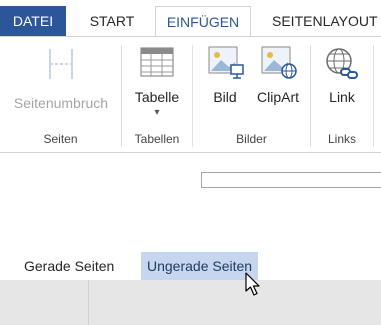 The height and width of the screenshot is (325, 381). What do you see at coordinates (61, 103) in the screenshot?
I see `page-break-label: Seitenumbruch` at bounding box center [61, 103].